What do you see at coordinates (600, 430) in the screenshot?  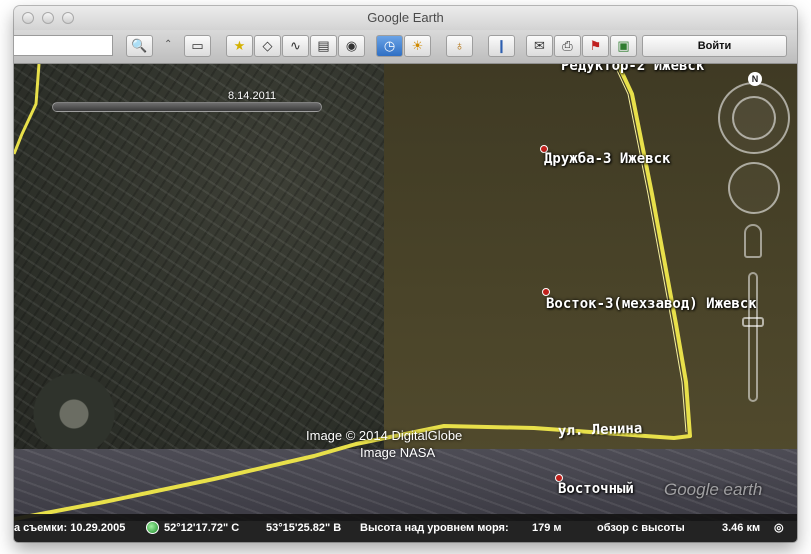 I see `street-label: ул. Ленина` at bounding box center [600, 430].